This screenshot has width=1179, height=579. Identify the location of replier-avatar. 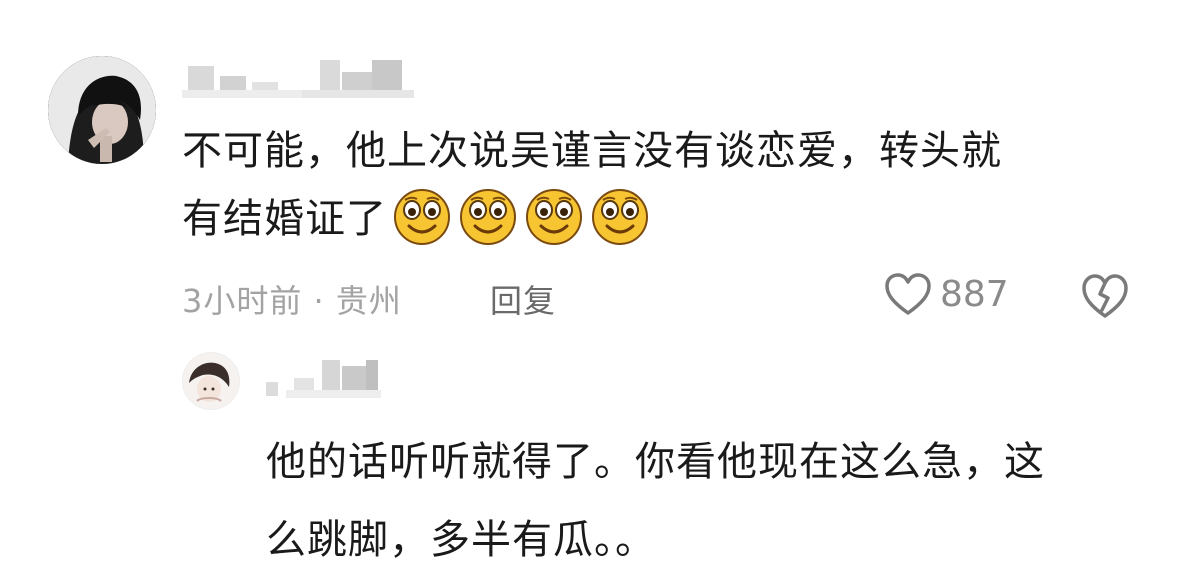
(211, 381).